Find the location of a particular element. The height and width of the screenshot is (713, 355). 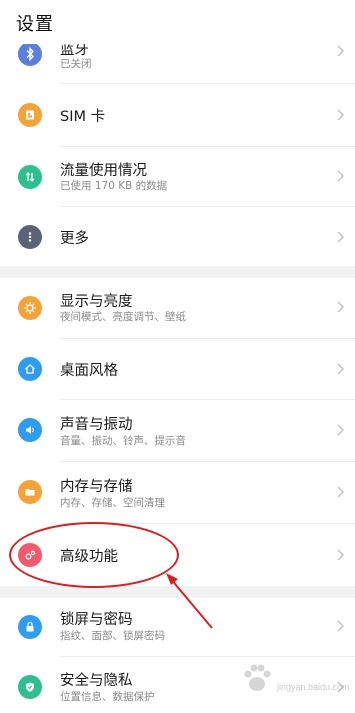

settings-item-subtitle: 音量、振动、铃声、提示音 is located at coordinates (123, 441).